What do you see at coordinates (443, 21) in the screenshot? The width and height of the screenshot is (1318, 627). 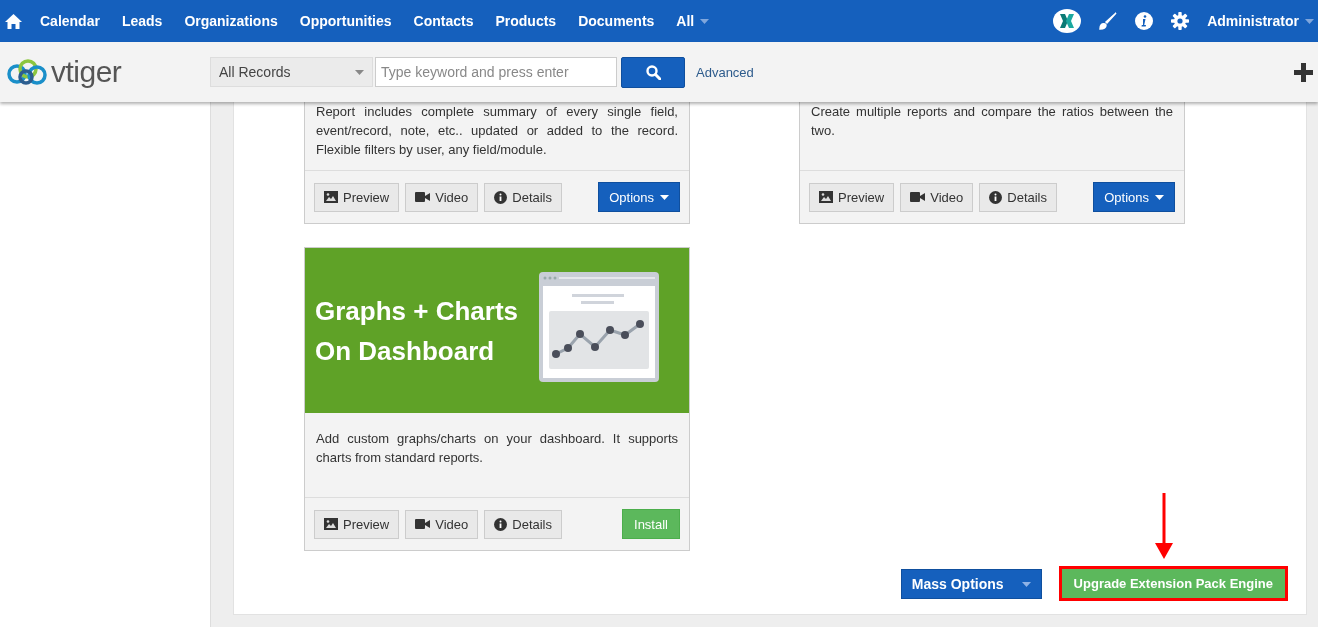 I see `nav-item: Contacts` at bounding box center [443, 21].